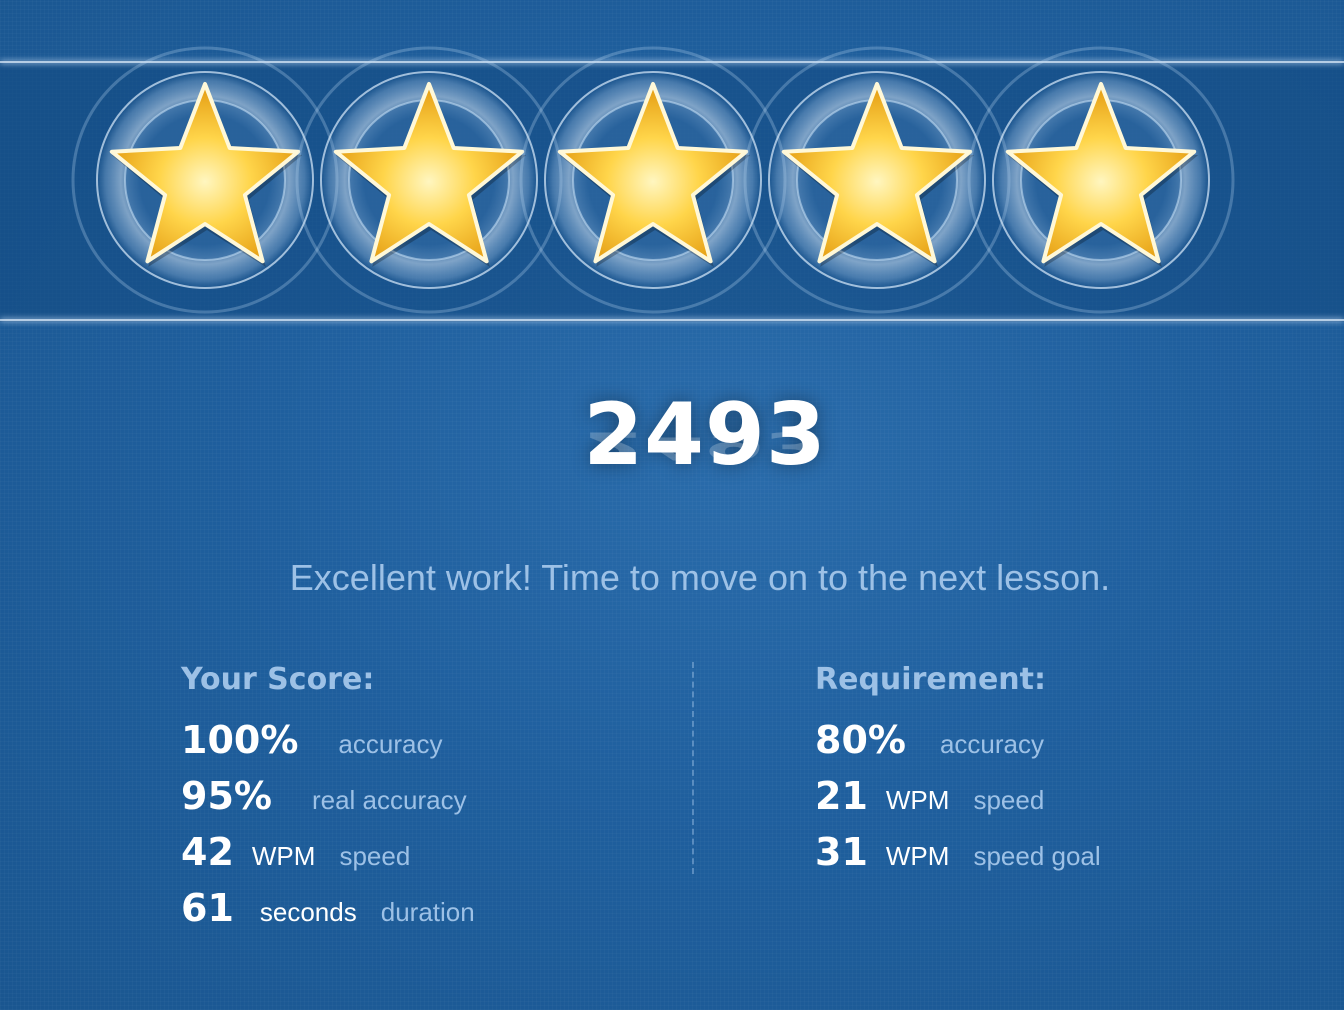 The image size is (1344, 1010). What do you see at coordinates (240, 740) in the screenshot?
I see `stat-value: 100%` at bounding box center [240, 740].